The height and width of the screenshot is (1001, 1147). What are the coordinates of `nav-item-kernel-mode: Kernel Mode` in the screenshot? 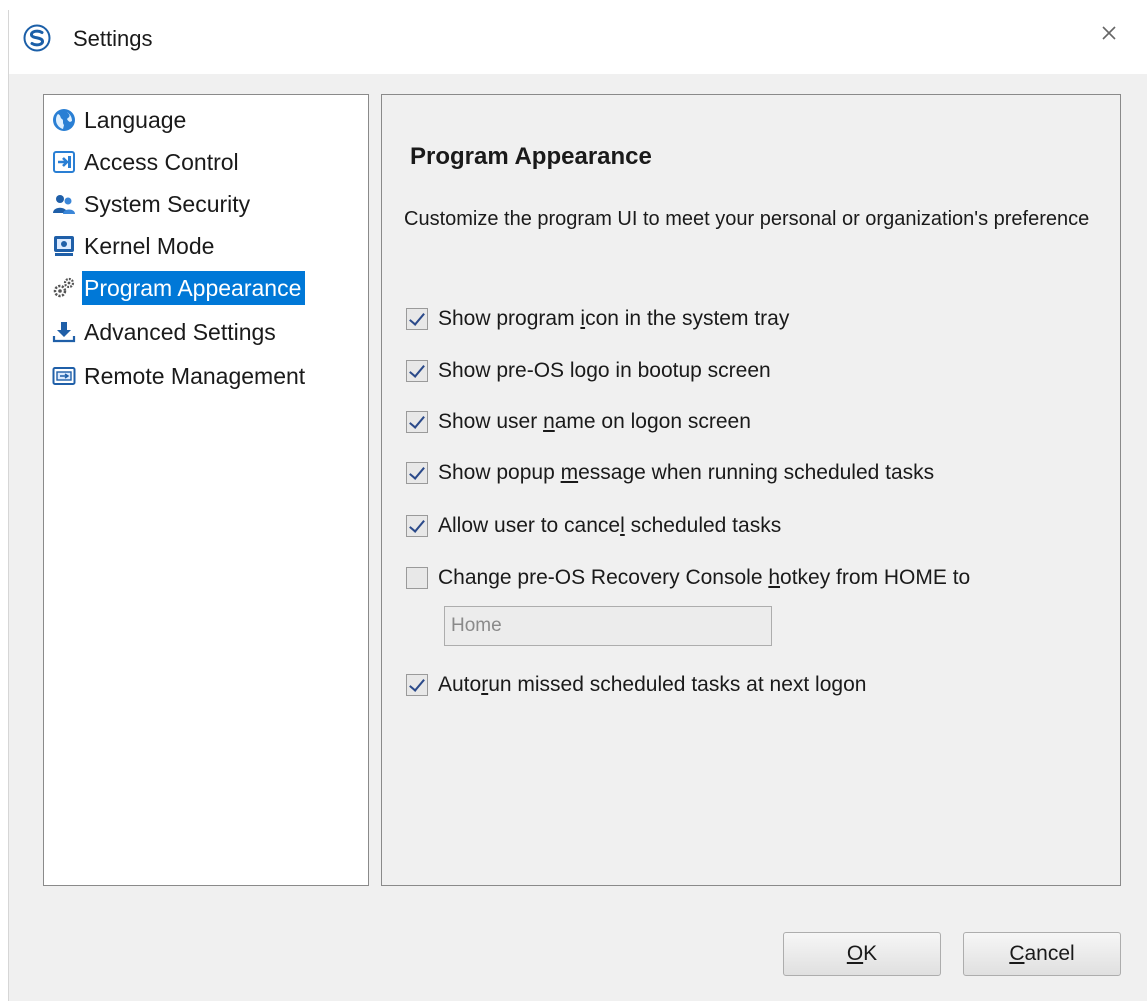 It's located at (135, 246).